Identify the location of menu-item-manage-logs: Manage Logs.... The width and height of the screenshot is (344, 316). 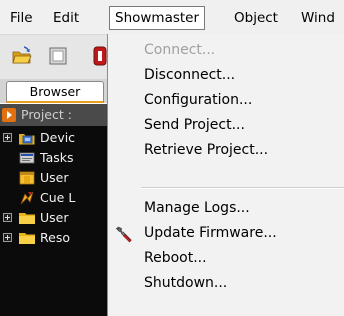
(226, 208).